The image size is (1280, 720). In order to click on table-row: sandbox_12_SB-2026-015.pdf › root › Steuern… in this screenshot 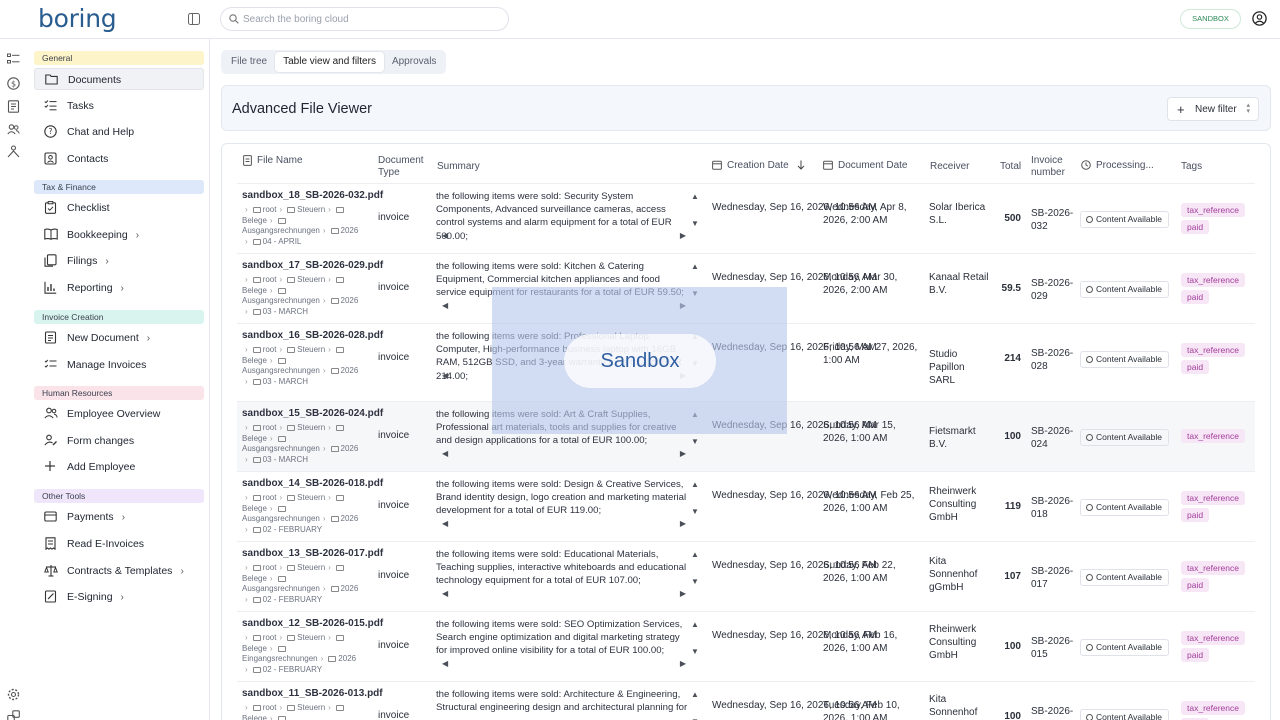, I will do `click(746, 646)`.